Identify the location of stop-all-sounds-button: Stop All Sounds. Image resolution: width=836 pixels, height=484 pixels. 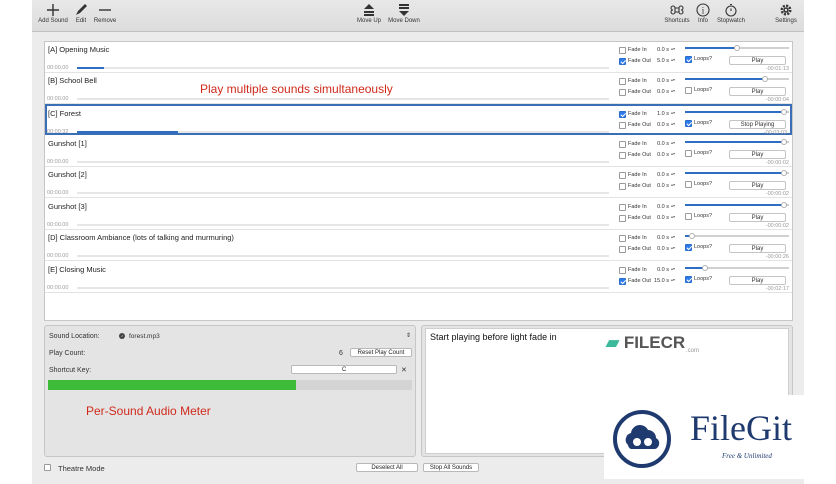
(451, 467).